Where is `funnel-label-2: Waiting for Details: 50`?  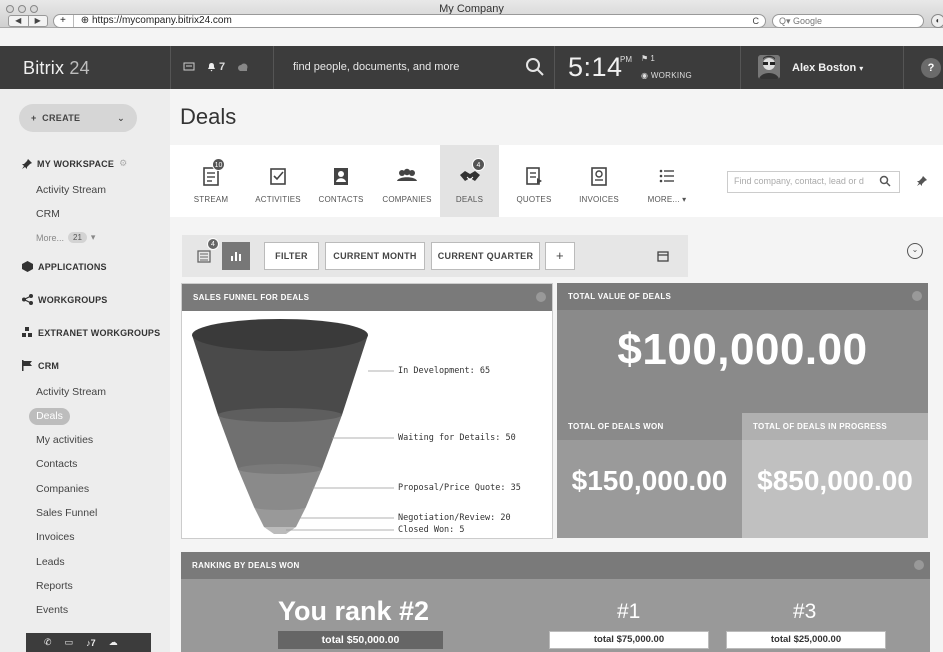
funnel-label-2: Waiting for Details: 50 is located at coordinates (457, 438).